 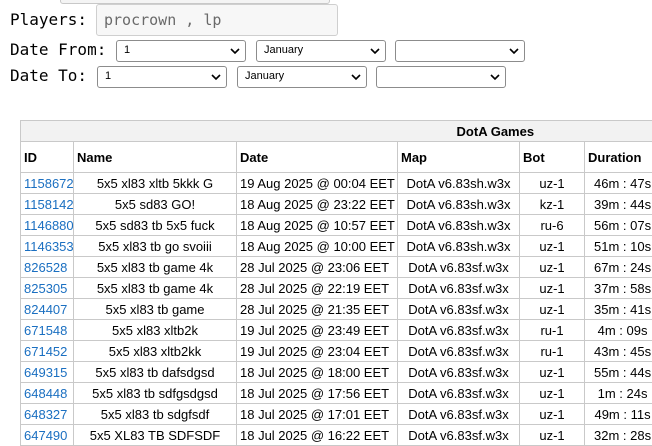 I want to click on table-cell-id: 648448, so click(x=47, y=393).